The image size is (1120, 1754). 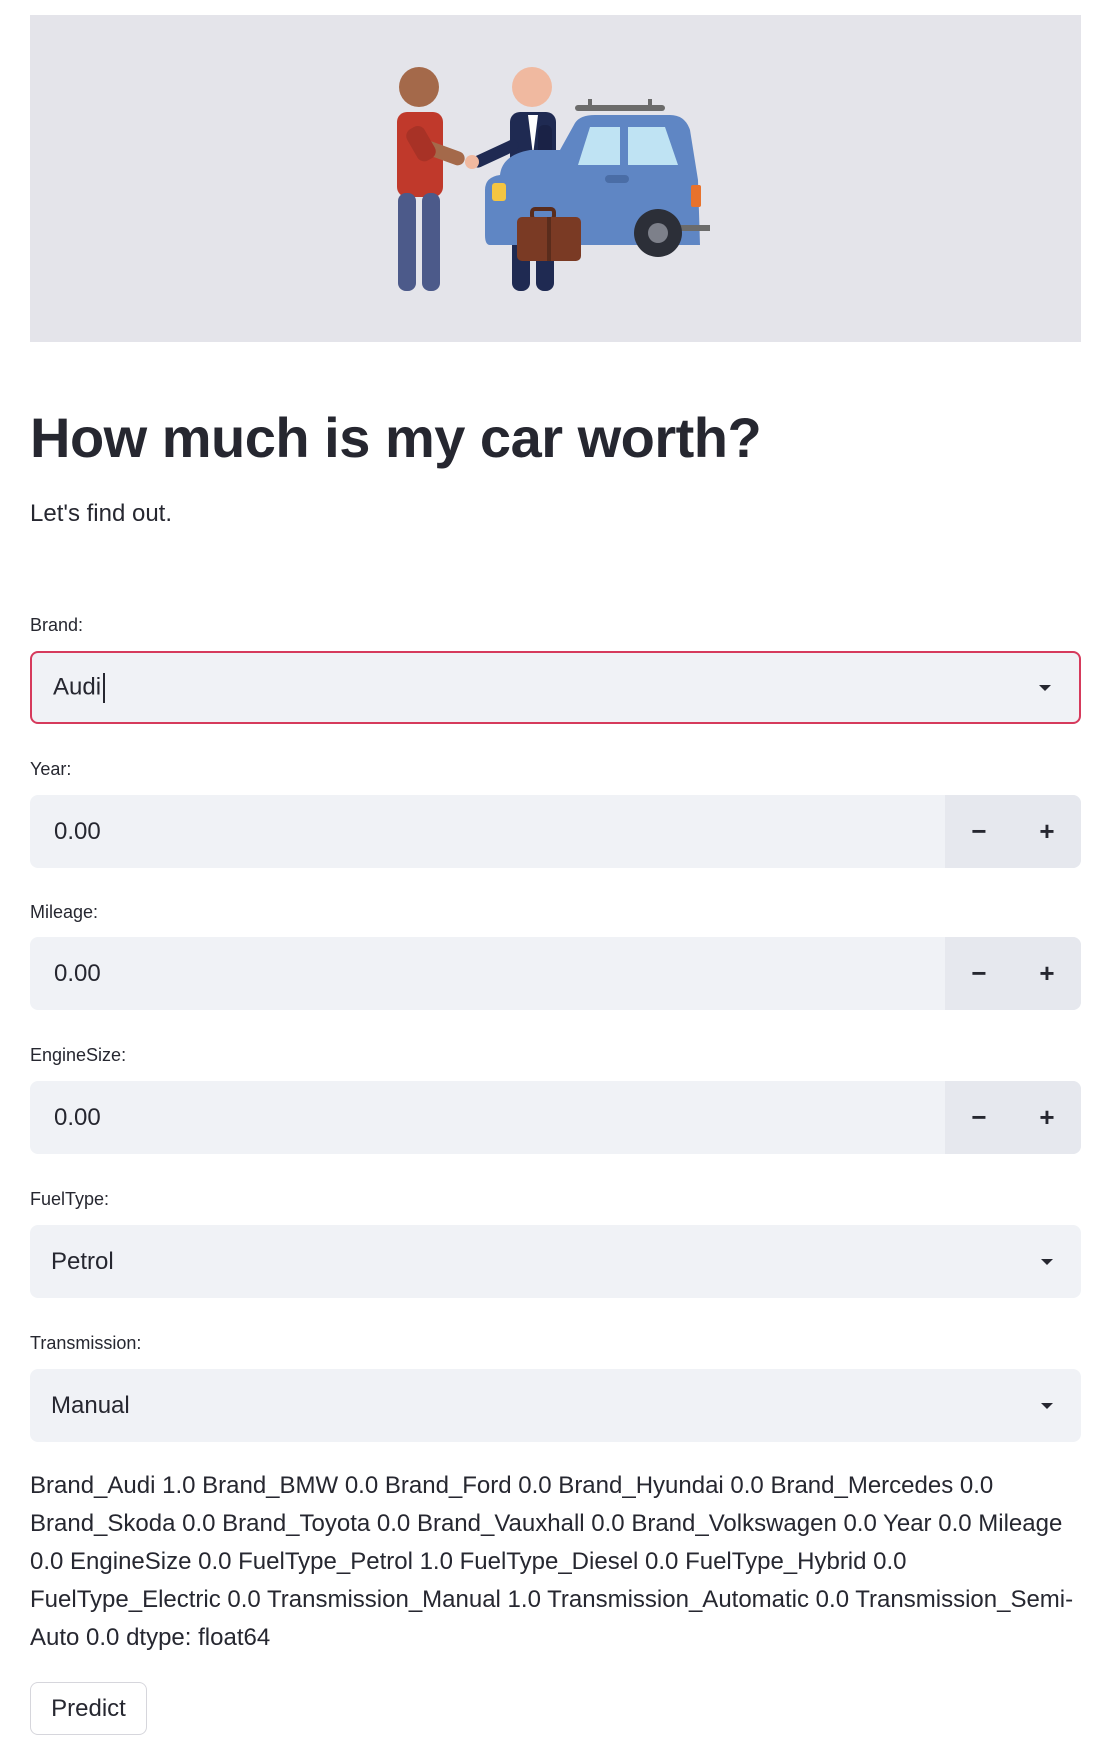 What do you see at coordinates (1047, 1117) in the screenshot?
I see `engine-size-increment-button: +` at bounding box center [1047, 1117].